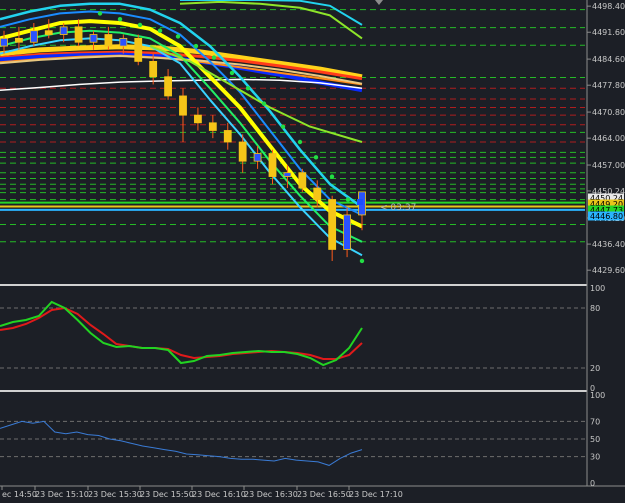  I want to click on bar-countdown-timer: < 03:37, so click(398, 208).